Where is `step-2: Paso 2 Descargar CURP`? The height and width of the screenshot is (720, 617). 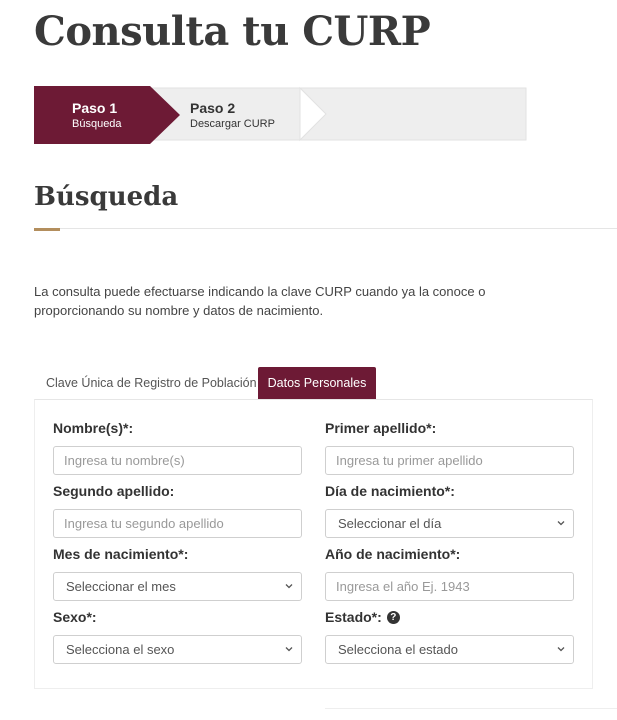 step-2: Paso 2 Descargar CURP is located at coordinates (232, 115).